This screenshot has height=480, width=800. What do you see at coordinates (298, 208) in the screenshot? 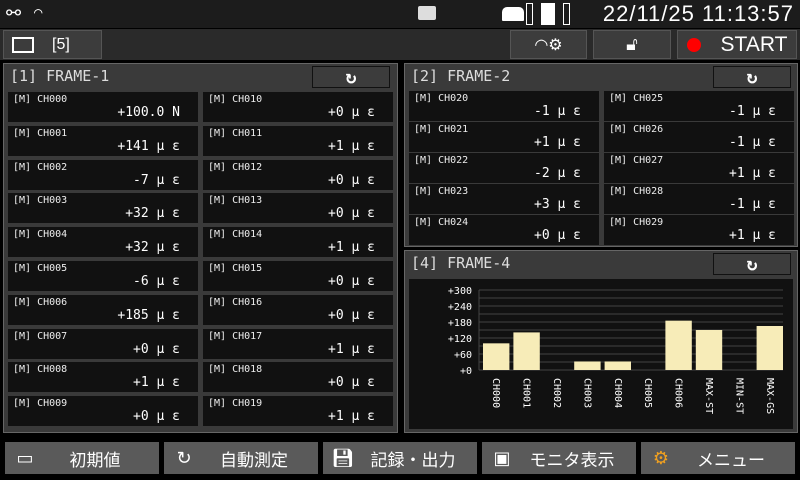
I see `channel-cell: [M] CH013 +0 μ ε` at bounding box center [298, 208].